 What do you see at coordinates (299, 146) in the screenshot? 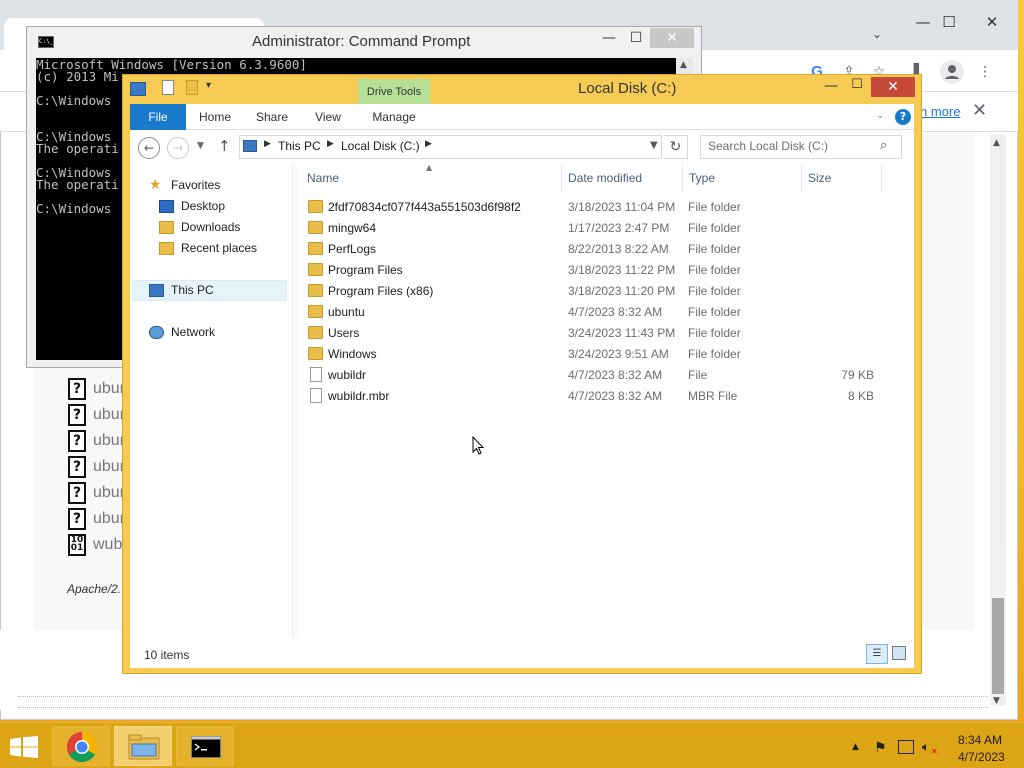
I see `breadcrumb-this-pc: This PC` at bounding box center [299, 146].